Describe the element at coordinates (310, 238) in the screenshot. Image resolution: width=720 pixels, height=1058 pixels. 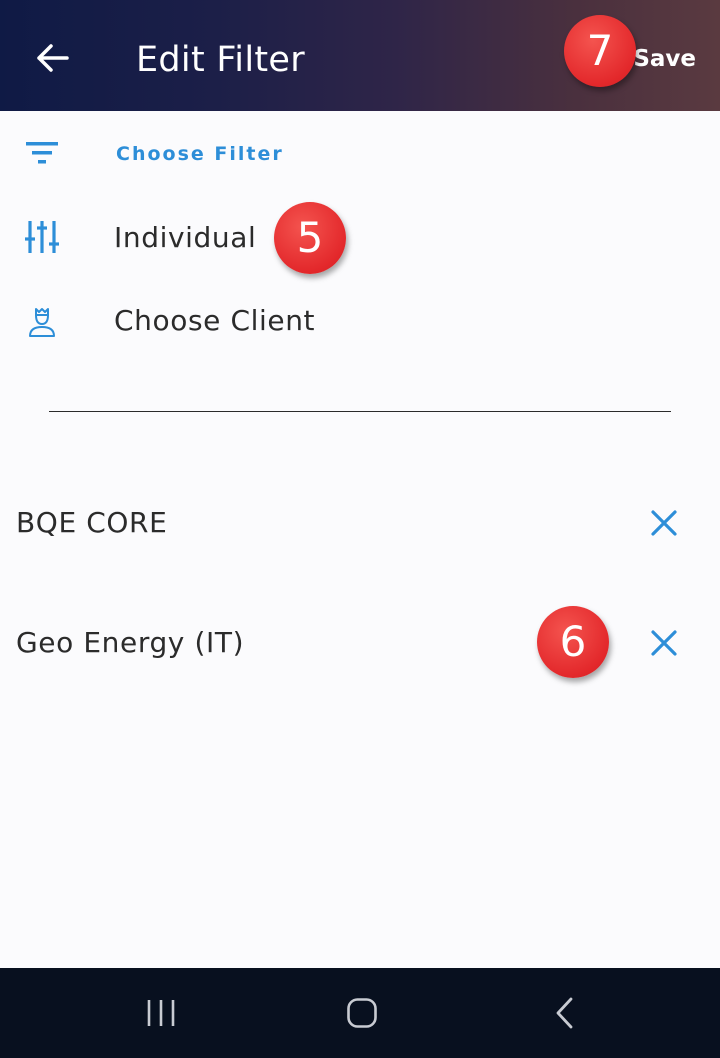
I see `step-badge-filter-type: 5` at that location.